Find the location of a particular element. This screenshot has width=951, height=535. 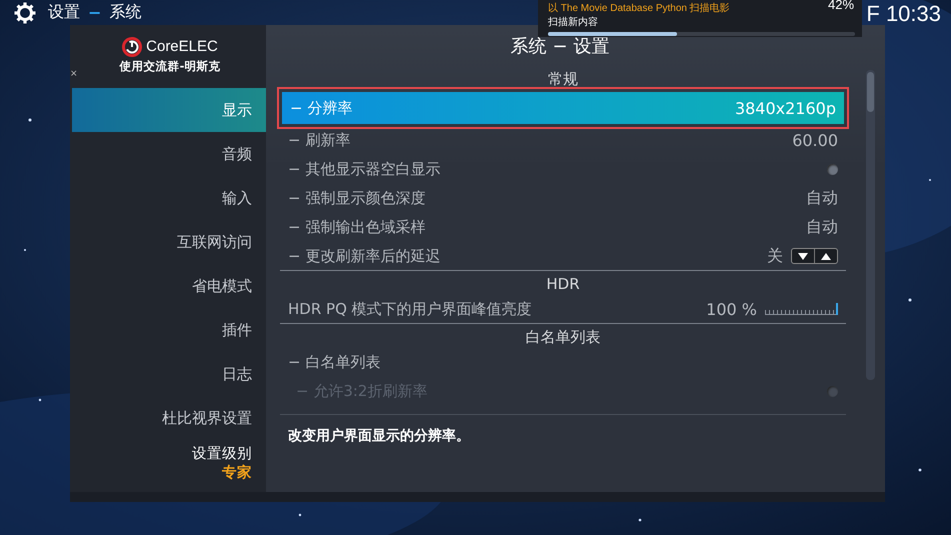

settings-level-value: 专家 is located at coordinates (236, 472).